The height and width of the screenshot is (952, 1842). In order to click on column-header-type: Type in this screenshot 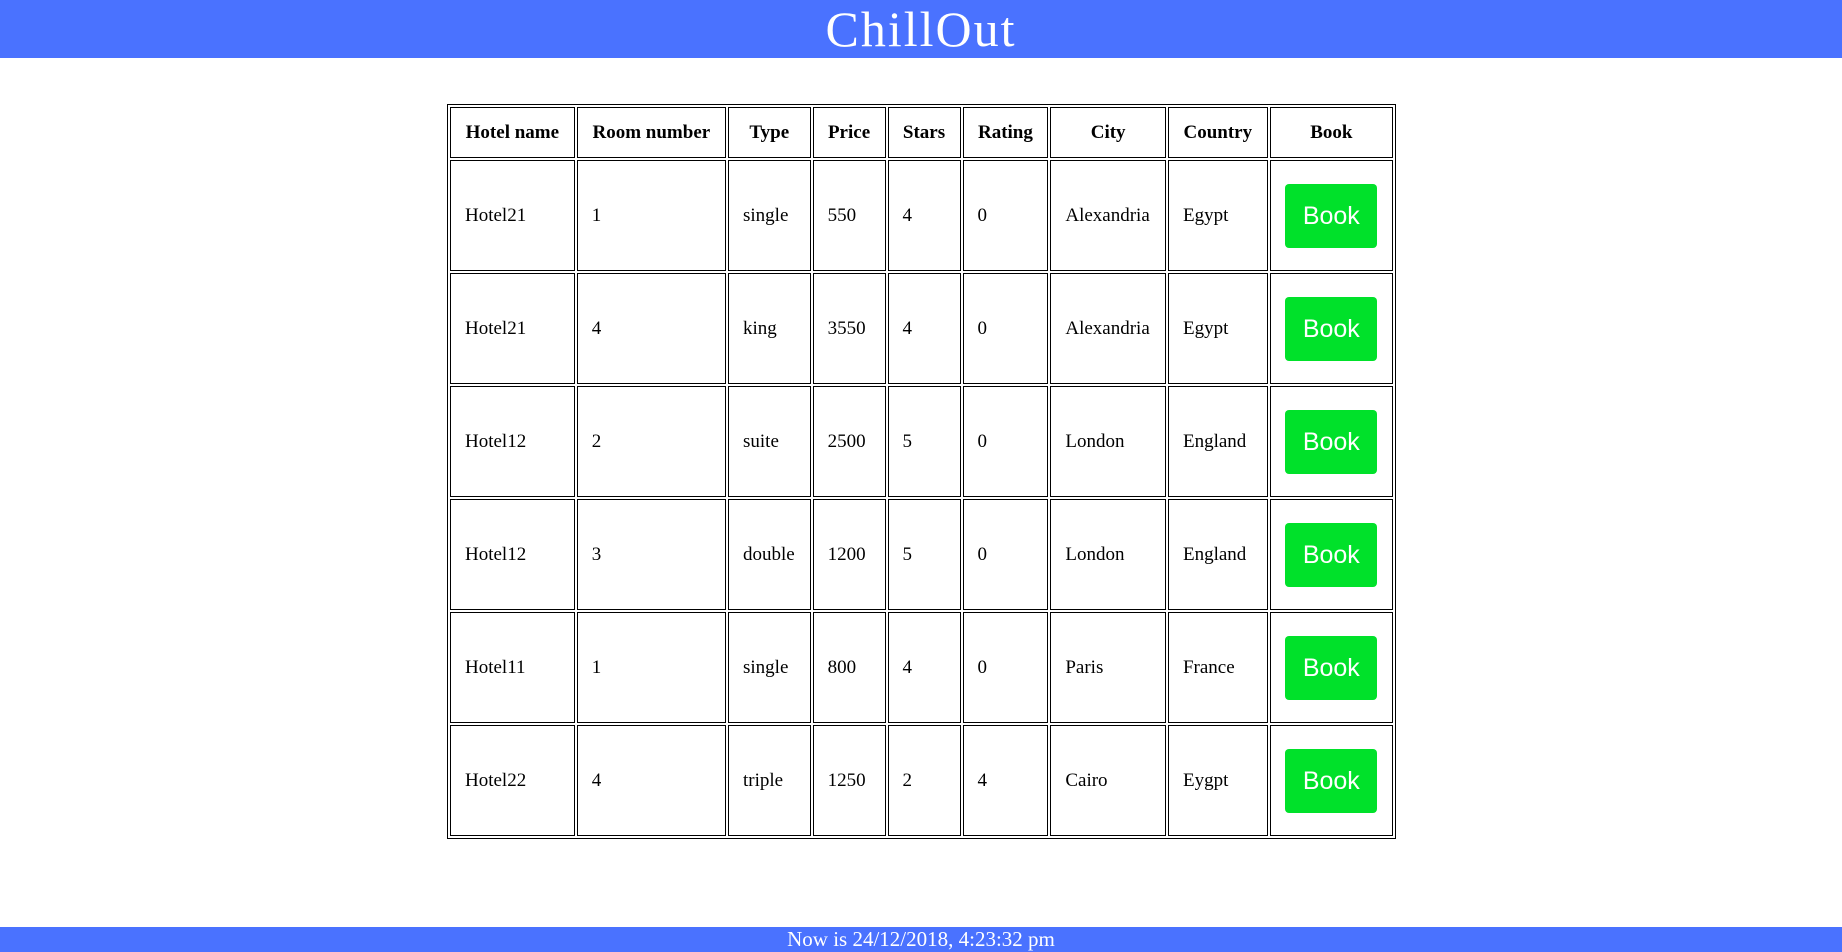, I will do `click(769, 132)`.